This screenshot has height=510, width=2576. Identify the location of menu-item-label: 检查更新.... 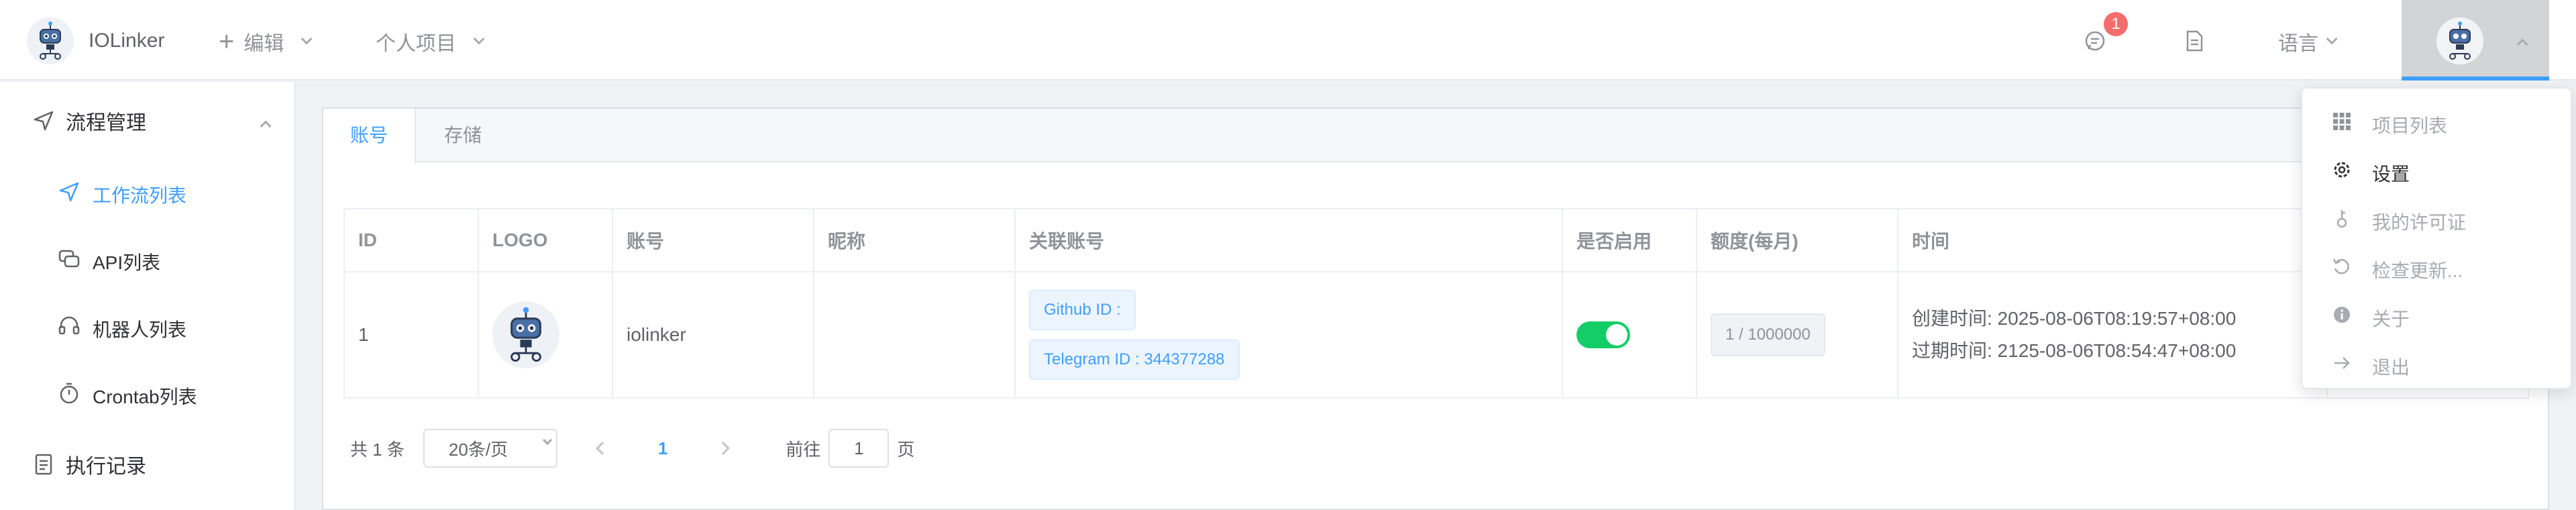
(2417, 270).